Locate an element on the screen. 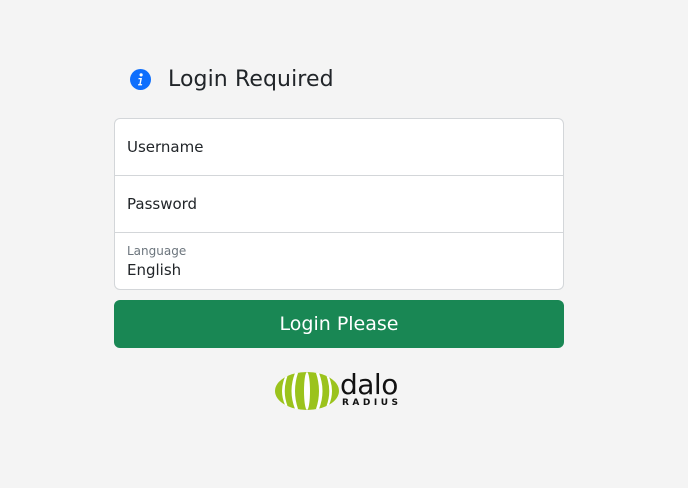 The image size is (688, 488). password-placeholder: Password is located at coordinates (162, 204).